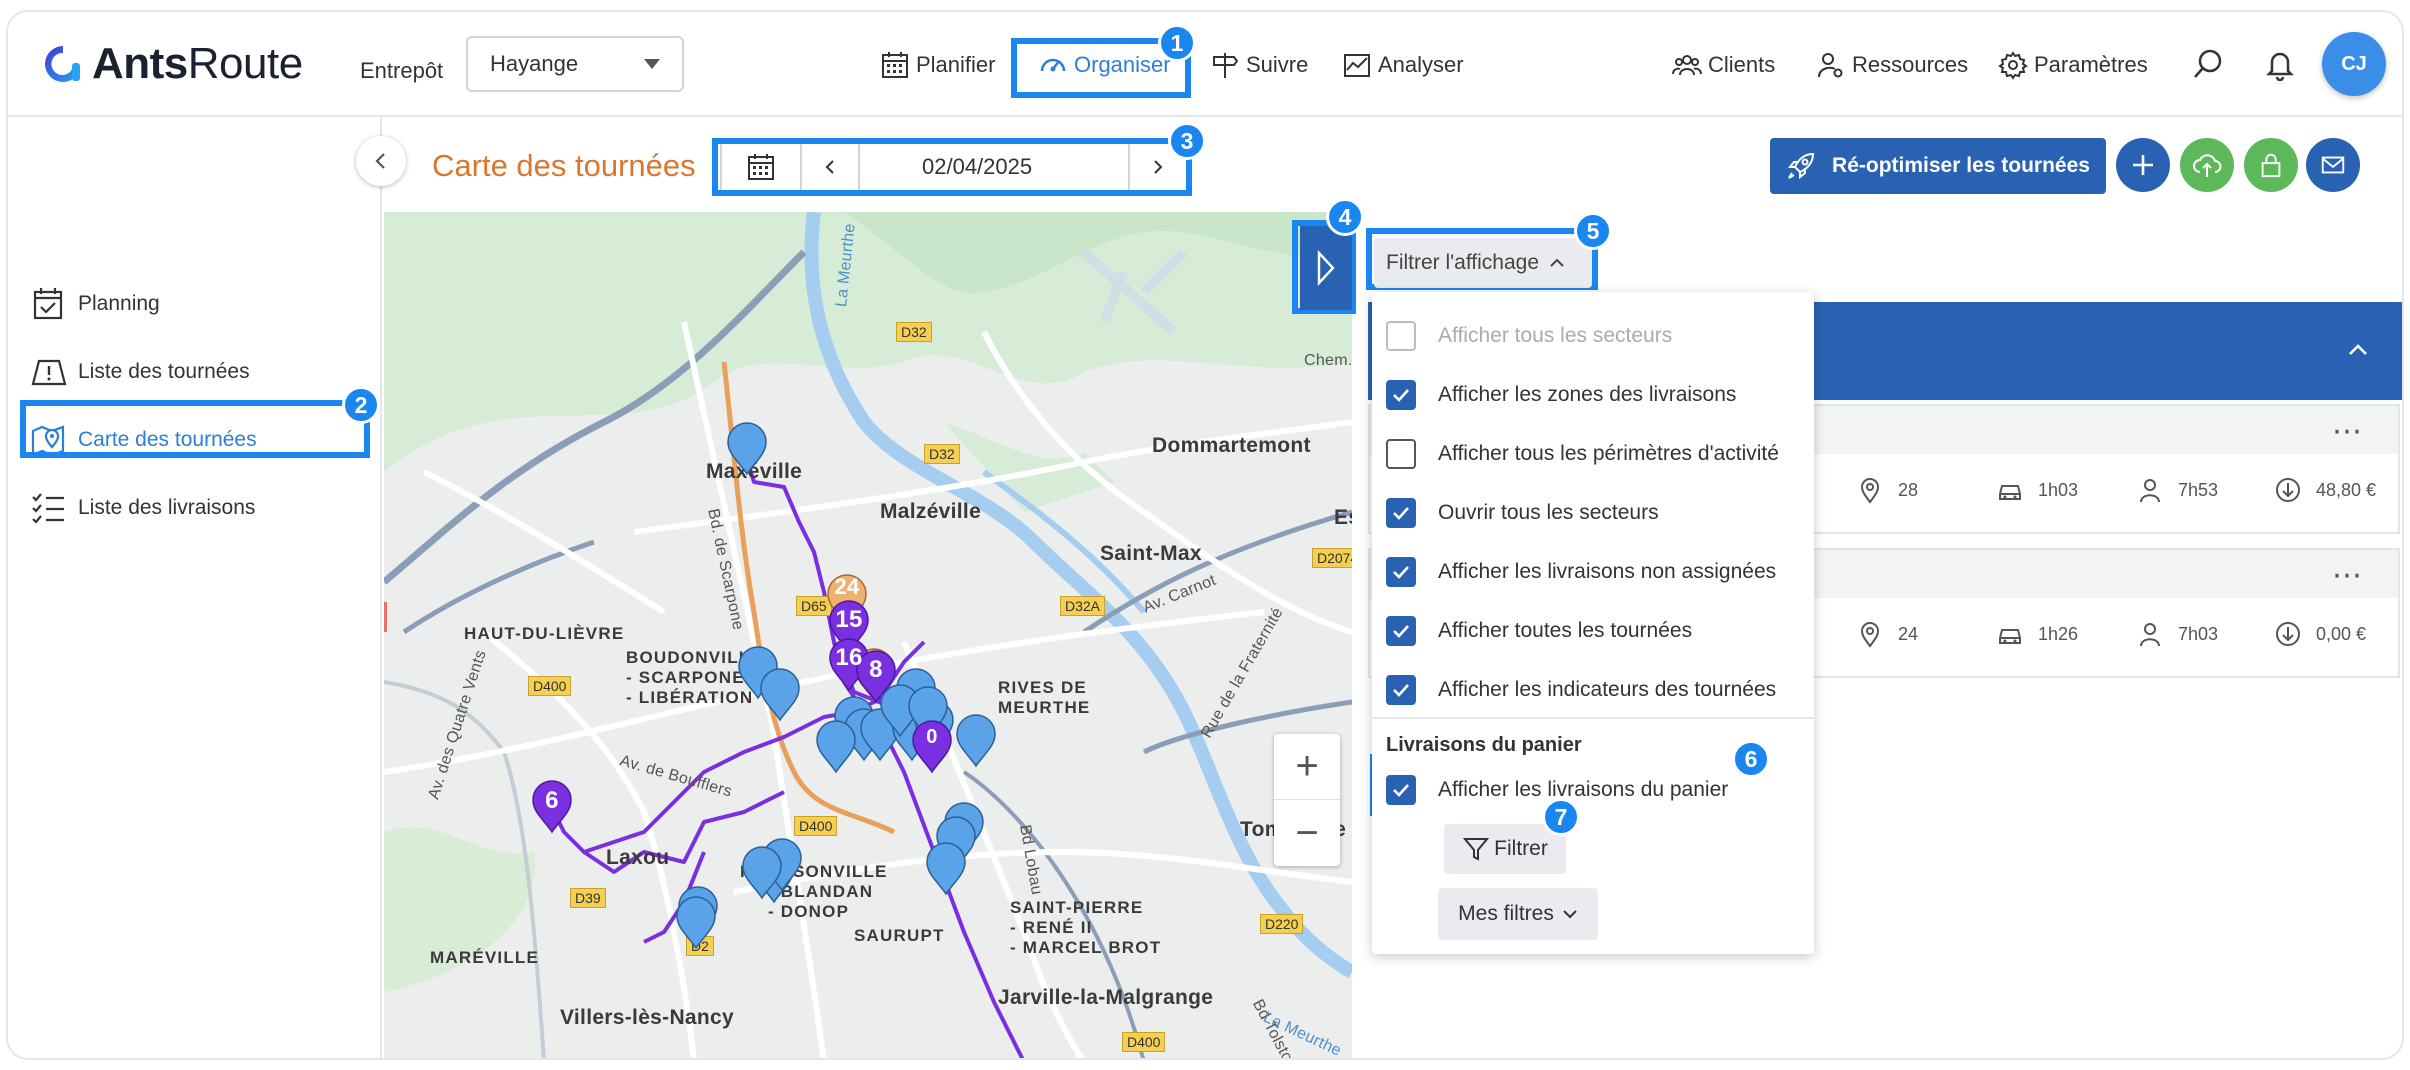  What do you see at coordinates (876, 670) in the screenshot?
I see `route-marker-8: 8` at bounding box center [876, 670].